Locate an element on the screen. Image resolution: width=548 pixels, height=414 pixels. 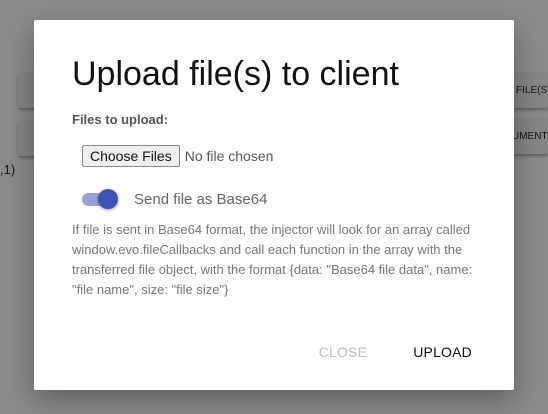
file-input: Choose Files No file chosen is located at coordinates (177, 156).